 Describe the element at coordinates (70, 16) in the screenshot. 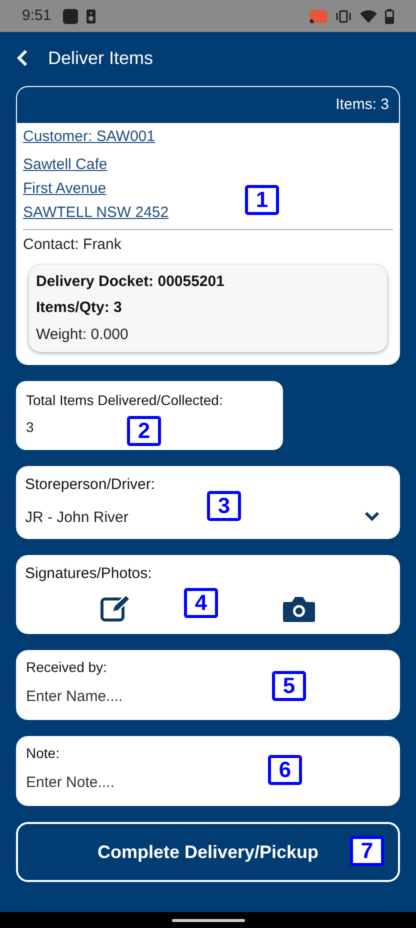

I see `app-notification-icon` at that location.